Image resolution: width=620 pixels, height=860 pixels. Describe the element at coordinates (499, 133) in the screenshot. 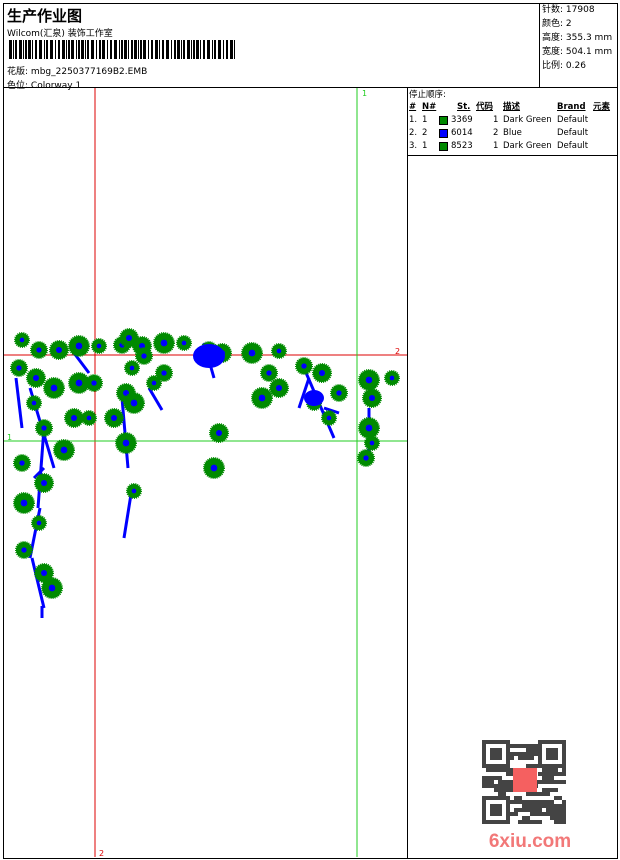

I see `table-row: 2. 2 6014 2 Blue Default` at that location.